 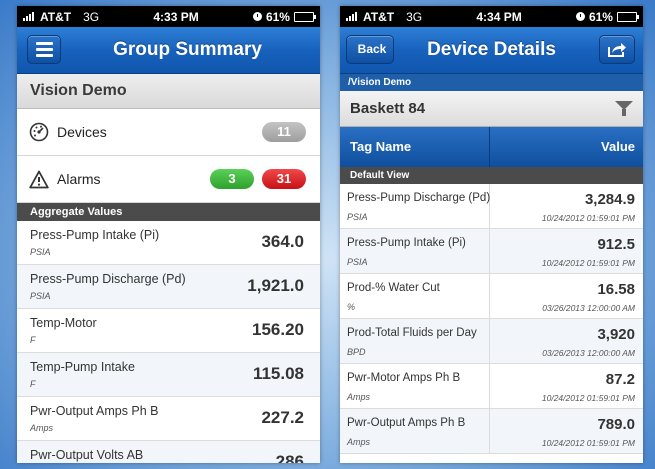 I want to click on nav-bar: Back Device Details, so click(x=491, y=50).